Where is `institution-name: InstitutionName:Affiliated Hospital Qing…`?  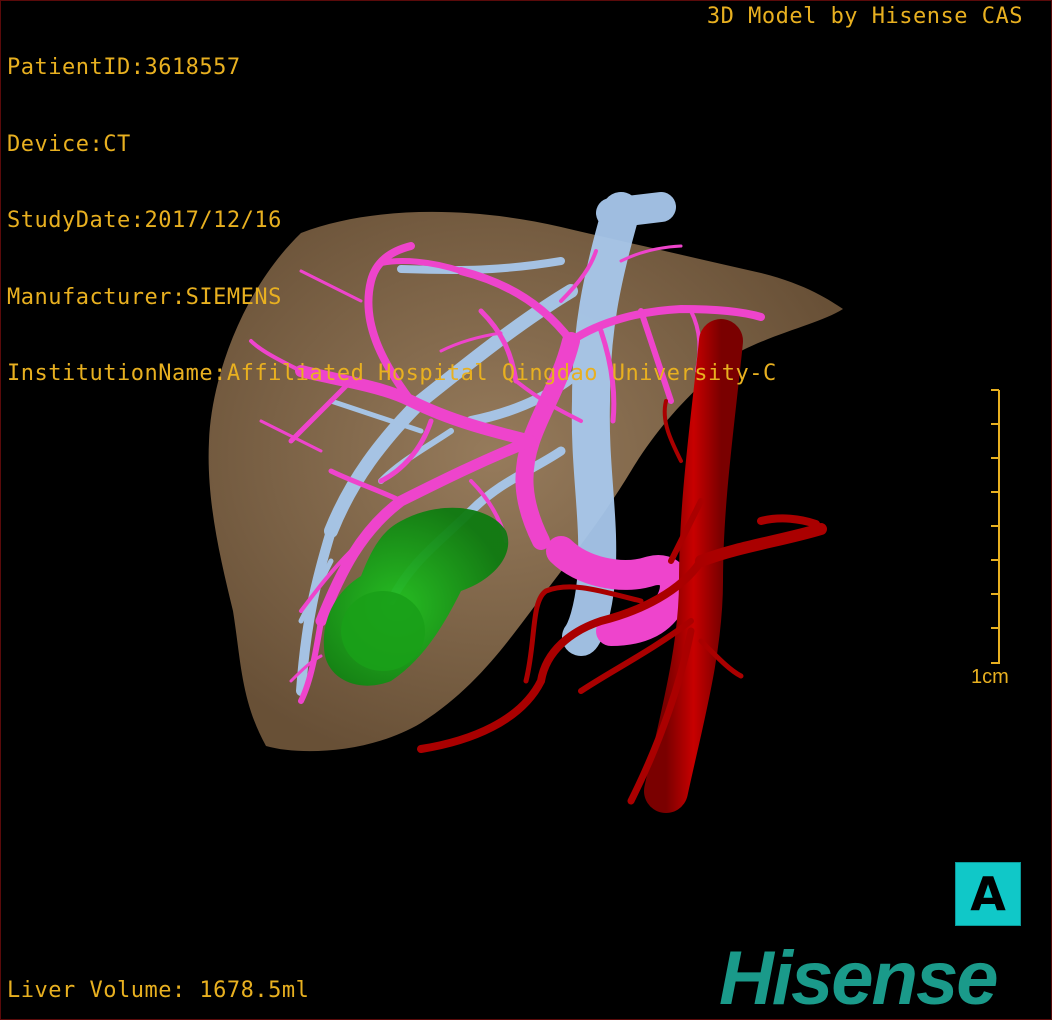 institution-name: InstitutionName:Affiliated Hospital Qing… is located at coordinates (392, 373).